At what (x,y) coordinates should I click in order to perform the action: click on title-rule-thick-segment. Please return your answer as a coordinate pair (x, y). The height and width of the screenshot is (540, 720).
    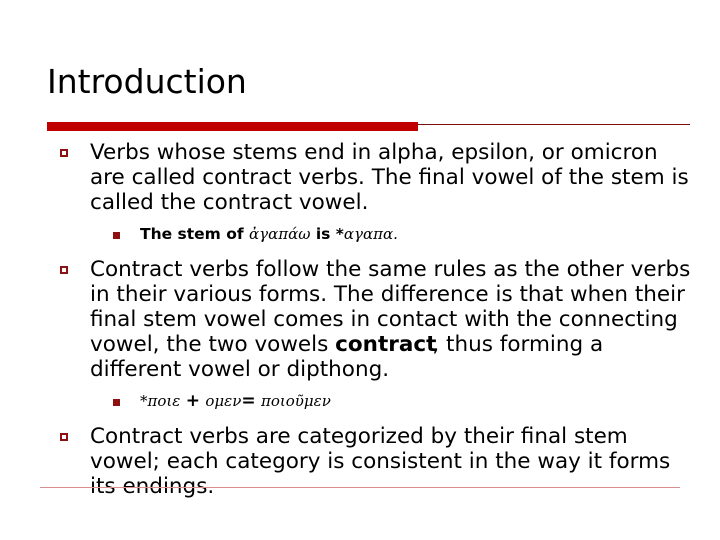
    Looking at the image, I should click on (232, 126).